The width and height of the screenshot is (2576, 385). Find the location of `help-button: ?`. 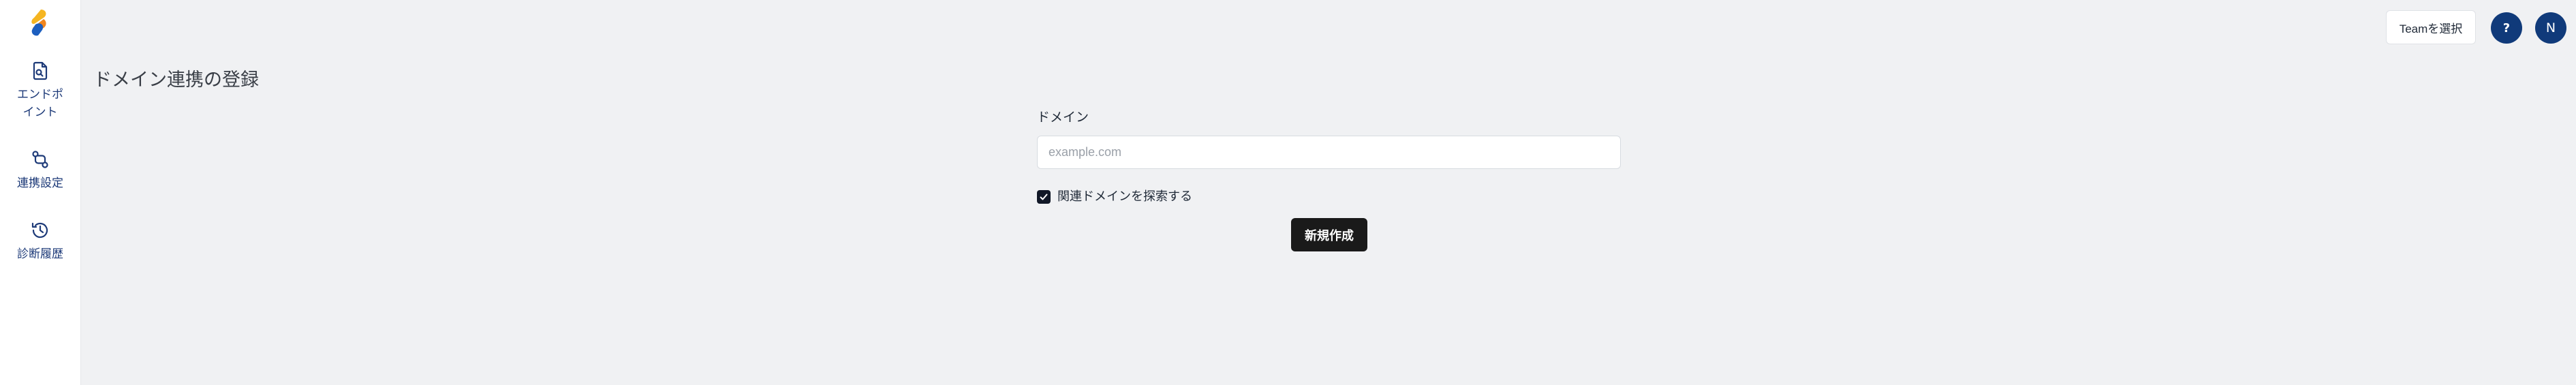

help-button: ? is located at coordinates (2506, 28).